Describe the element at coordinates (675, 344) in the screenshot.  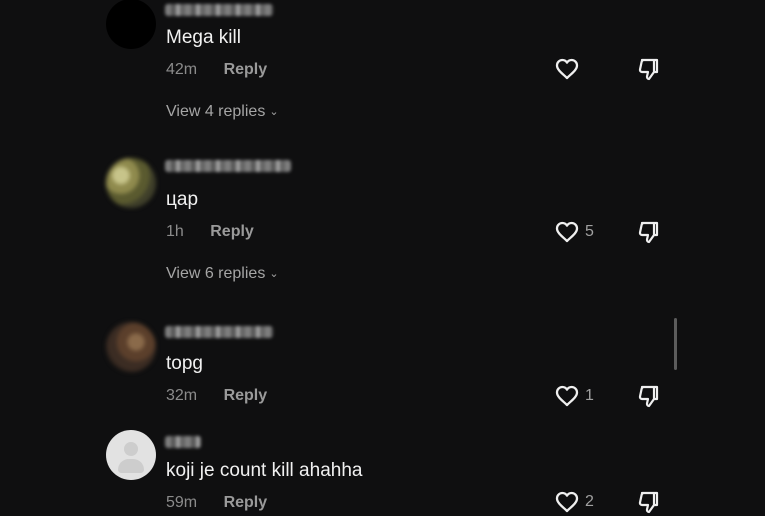
I see `scrollbar` at that location.